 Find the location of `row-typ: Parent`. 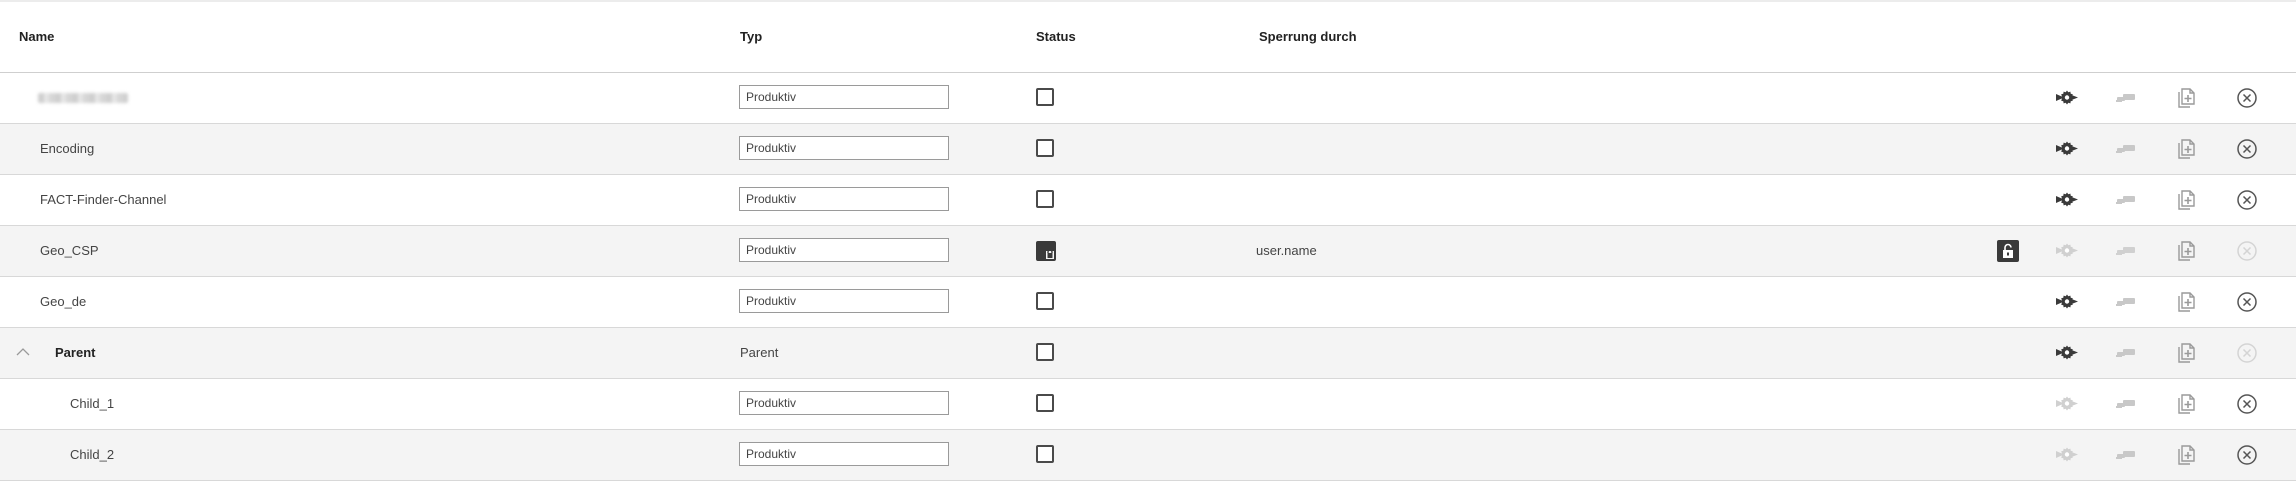

row-typ: Parent is located at coordinates (759, 352).